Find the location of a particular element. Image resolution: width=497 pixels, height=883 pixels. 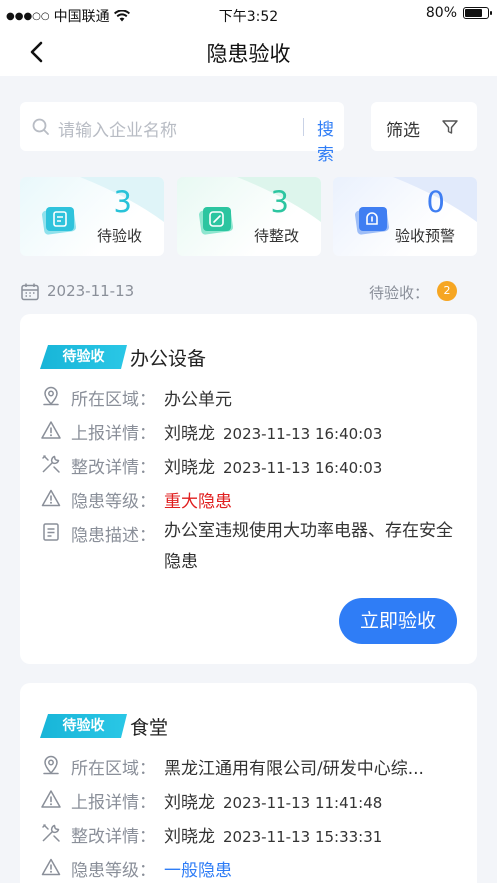

report-time: 2023-11-13 16:40:03 is located at coordinates (303, 434).